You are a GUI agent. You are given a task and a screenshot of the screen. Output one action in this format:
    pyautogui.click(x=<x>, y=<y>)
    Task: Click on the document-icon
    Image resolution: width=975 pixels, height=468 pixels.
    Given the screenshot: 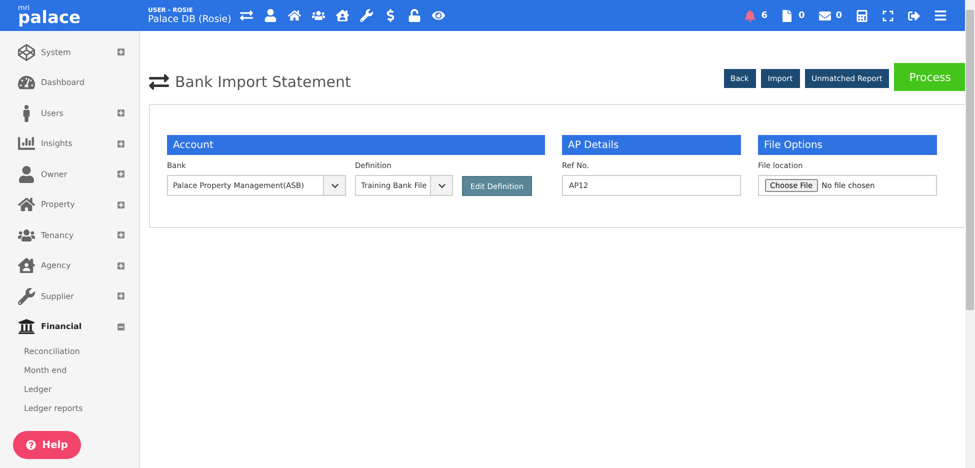 What is the action you would take?
    pyautogui.click(x=787, y=16)
    